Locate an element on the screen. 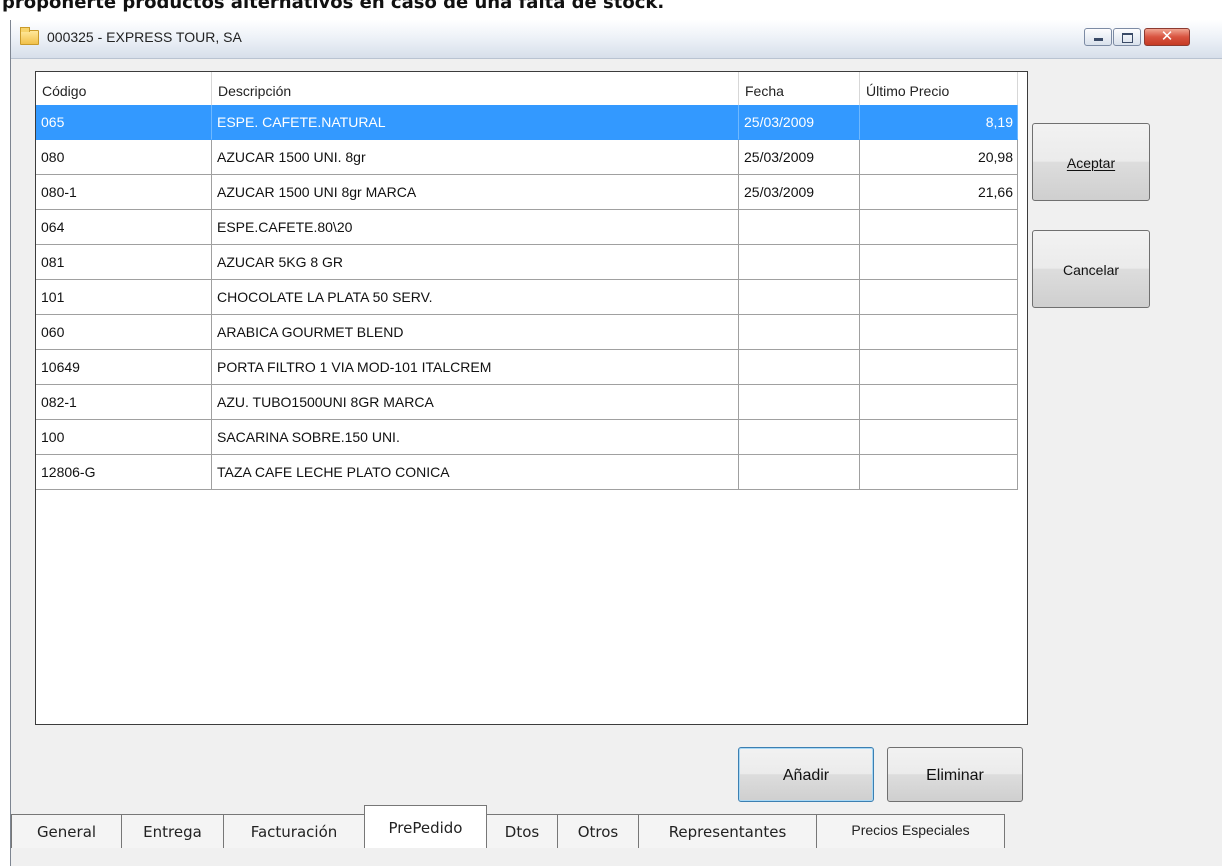 Image resolution: width=1222 pixels, height=866 pixels. cell-codigo: 080 is located at coordinates (124, 157).